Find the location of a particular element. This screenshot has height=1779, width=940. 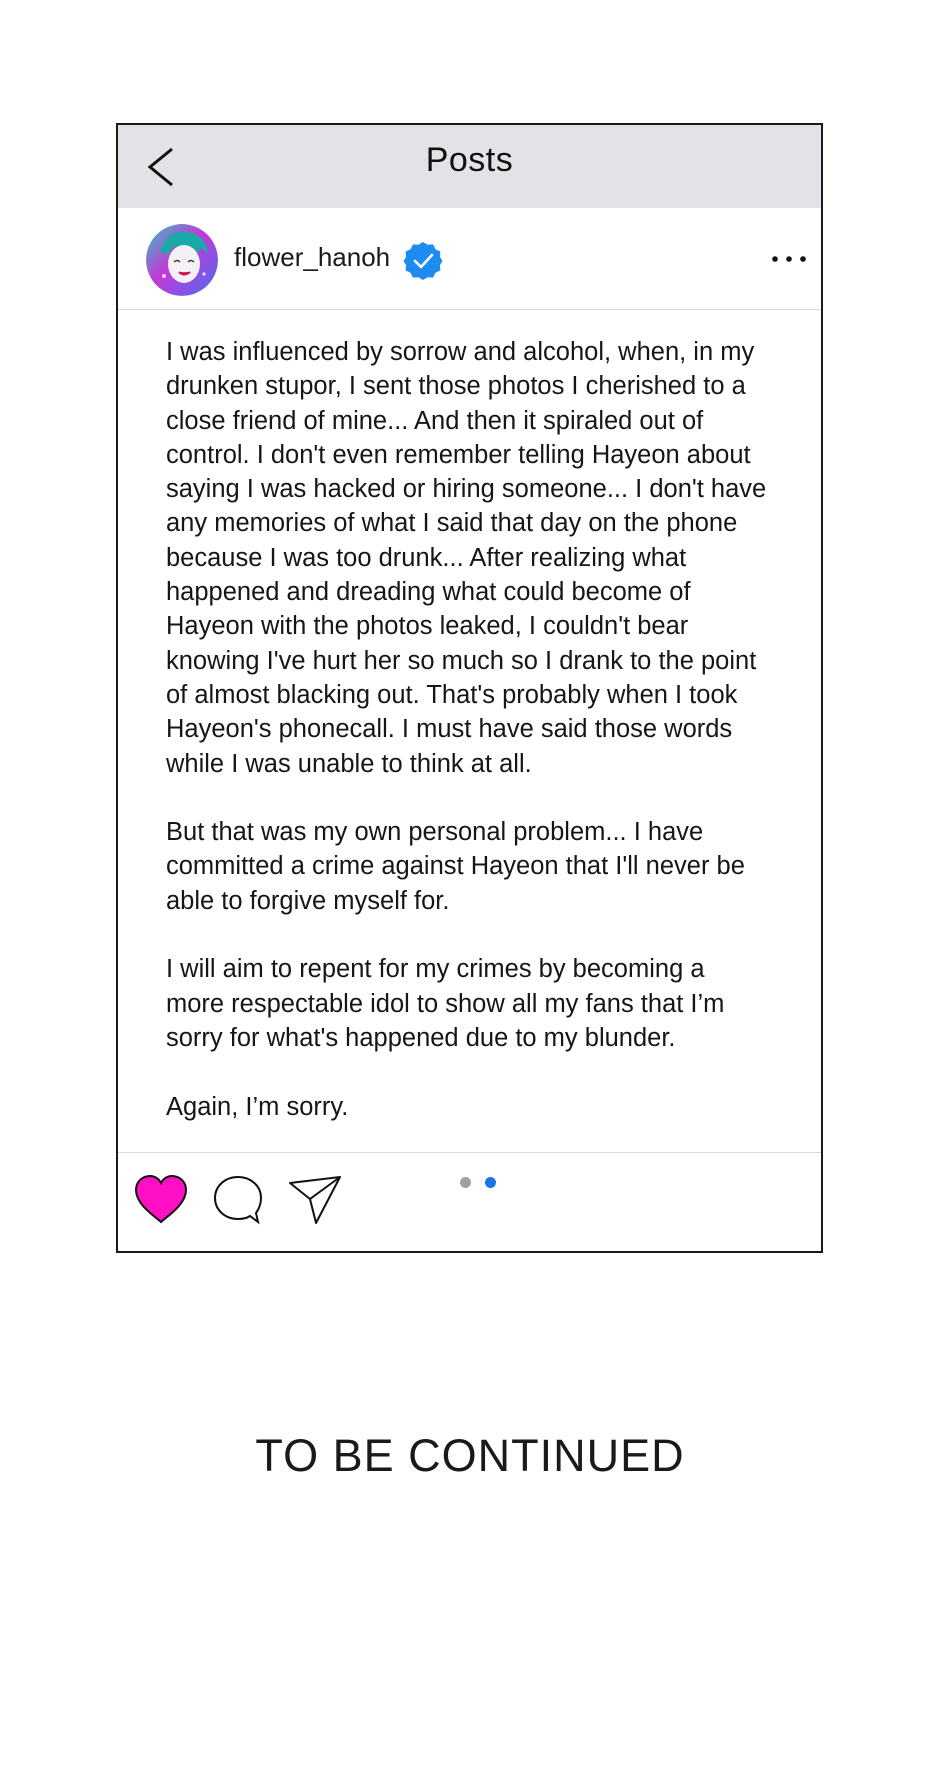

like-button is located at coordinates (161, 1199).